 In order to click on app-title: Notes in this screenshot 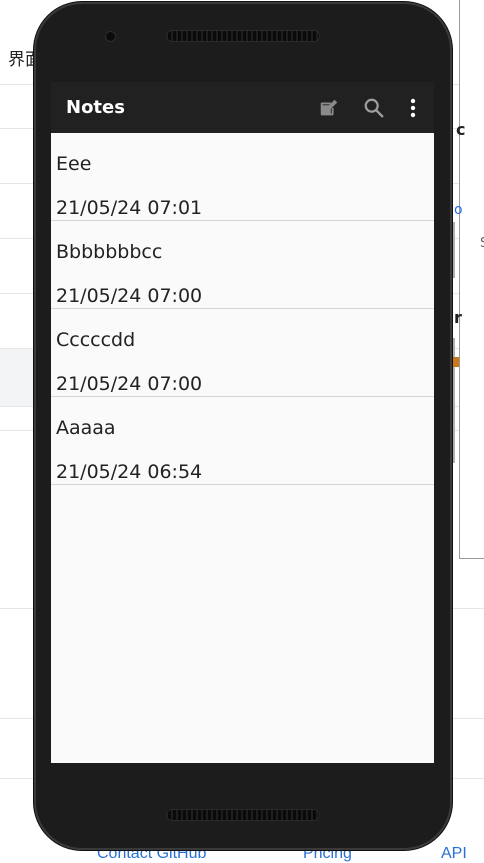, I will do `click(95, 107)`.